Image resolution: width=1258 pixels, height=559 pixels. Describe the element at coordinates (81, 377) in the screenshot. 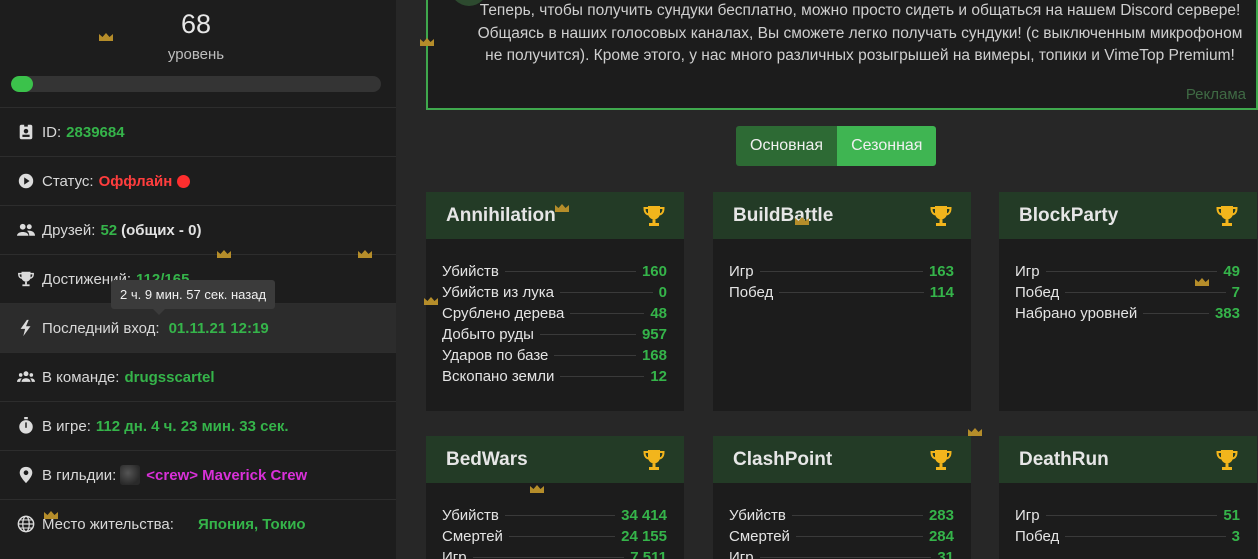

I see `team-label: В команде:` at that location.